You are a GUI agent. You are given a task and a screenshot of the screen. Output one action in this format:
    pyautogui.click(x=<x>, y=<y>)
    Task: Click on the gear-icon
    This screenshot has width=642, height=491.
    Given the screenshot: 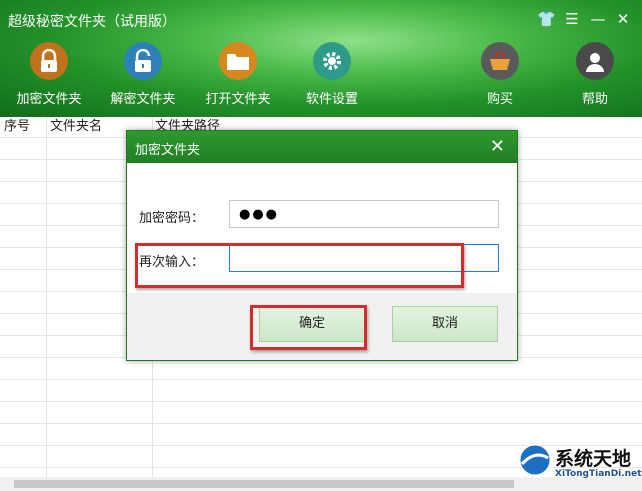 What is the action you would take?
    pyautogui.click(x=332, y=61)
    